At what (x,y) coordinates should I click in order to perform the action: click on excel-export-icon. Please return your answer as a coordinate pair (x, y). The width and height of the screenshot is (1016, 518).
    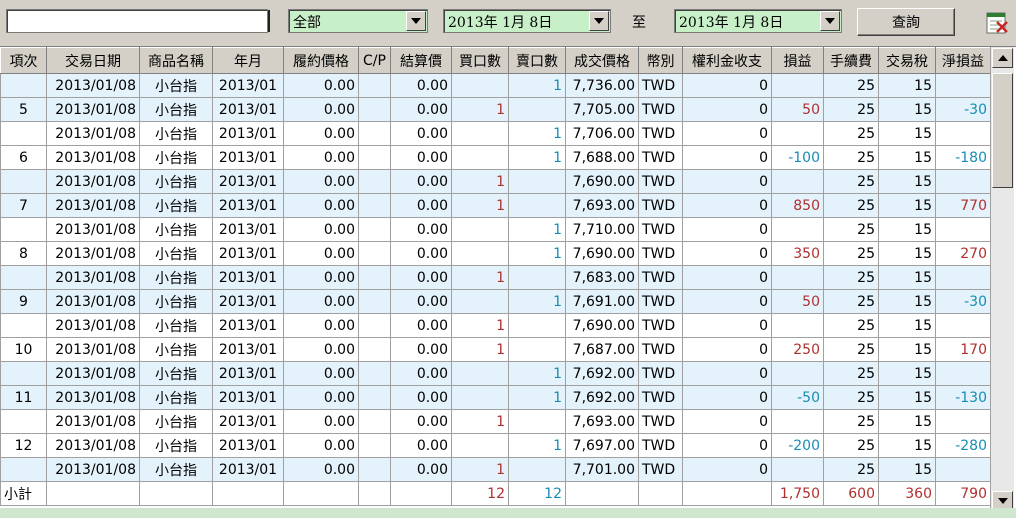
    Looking at the image, I should click on (997, 23).